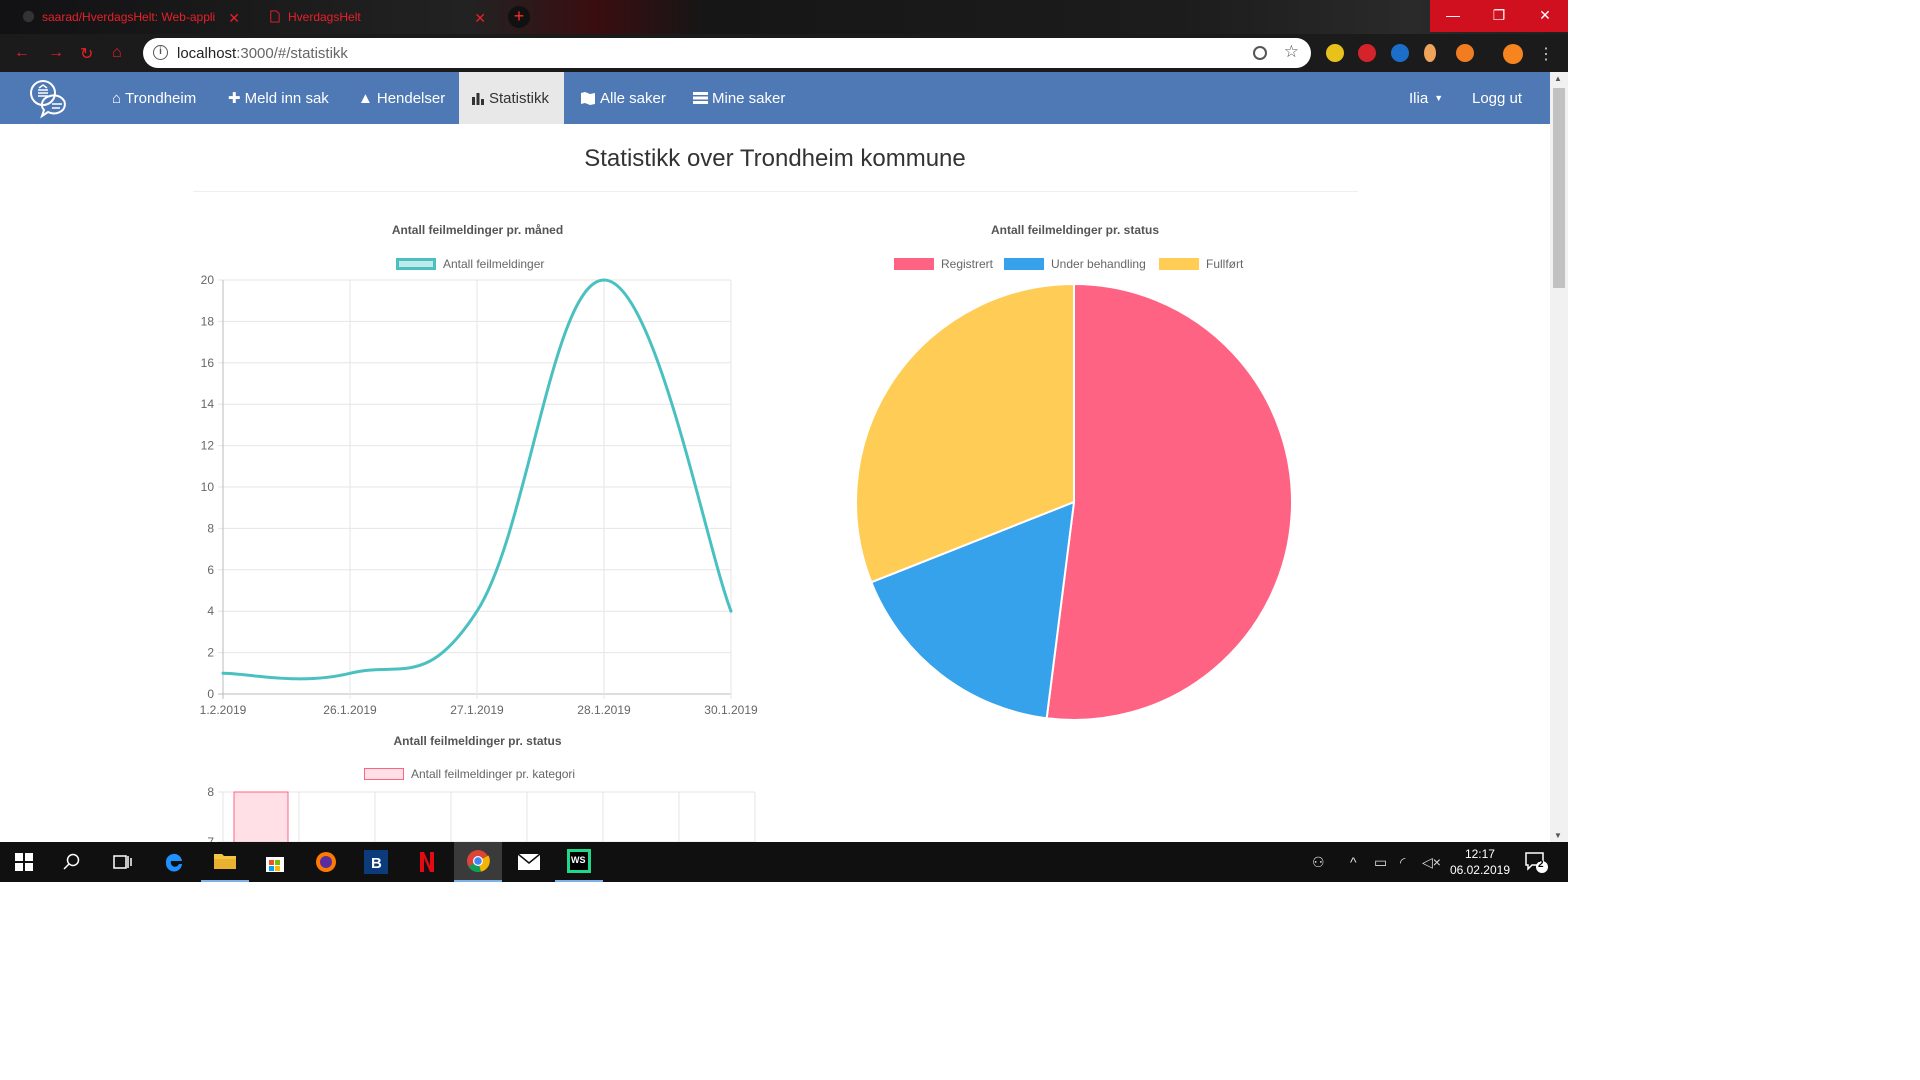 The image size is (1920, 1080). I want to click on taskbar-netflix, so click(427, 862).